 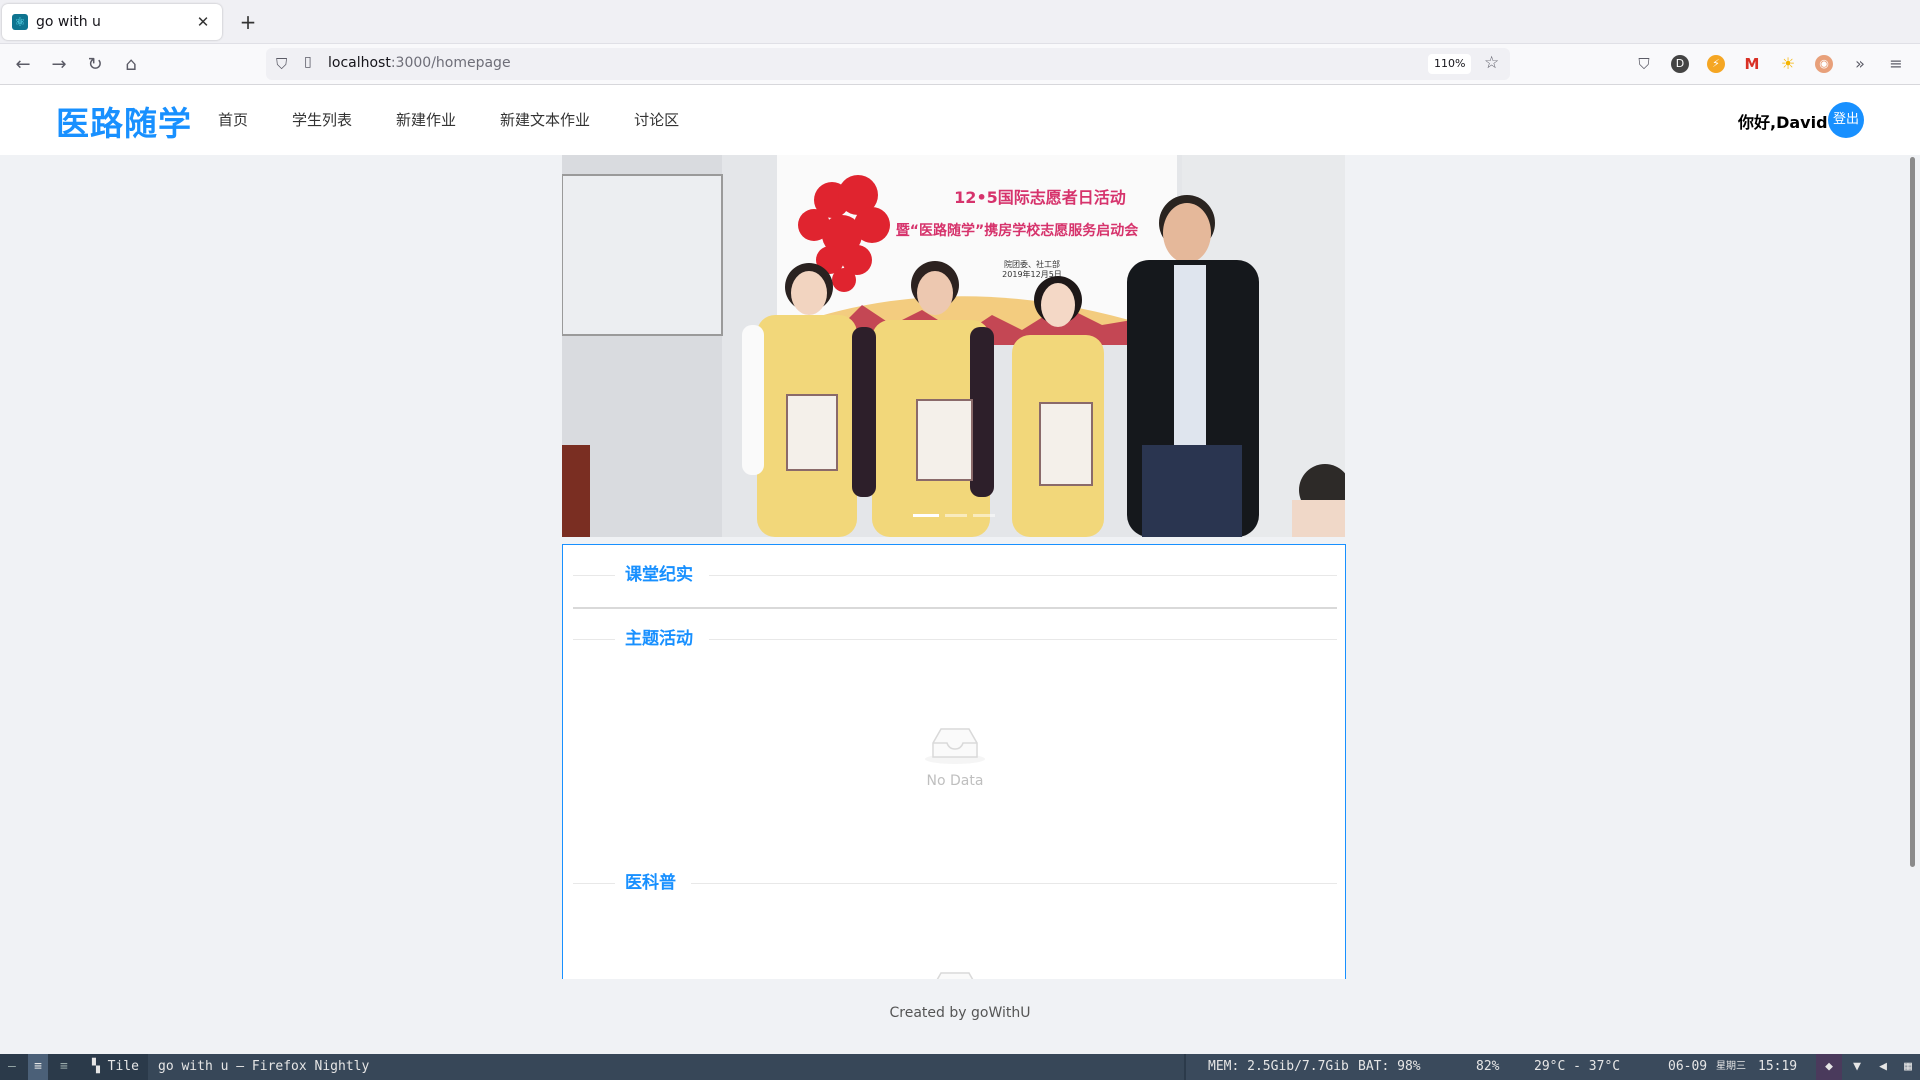 What do you see at coordinates (1824, 64) in the screenshot?
I see `extension-red-icon: ◉` at bounding box center [1824, 64].